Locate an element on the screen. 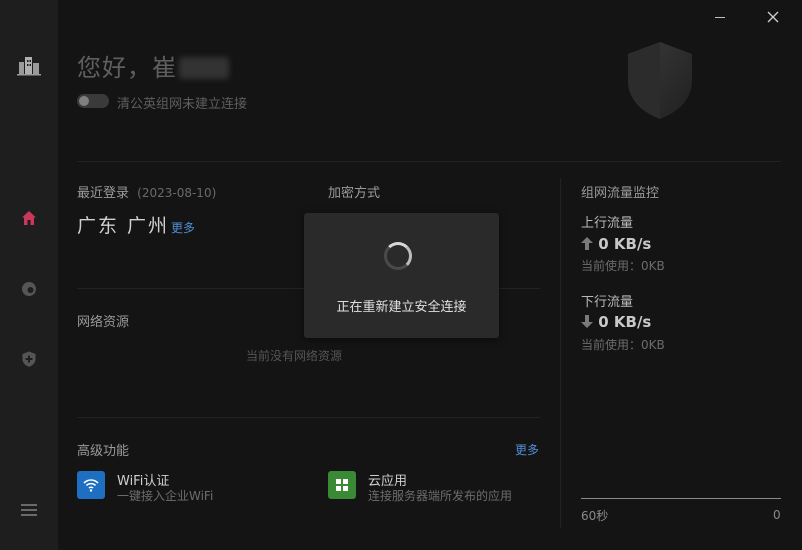  close-button is located at coordinates (773, 17).